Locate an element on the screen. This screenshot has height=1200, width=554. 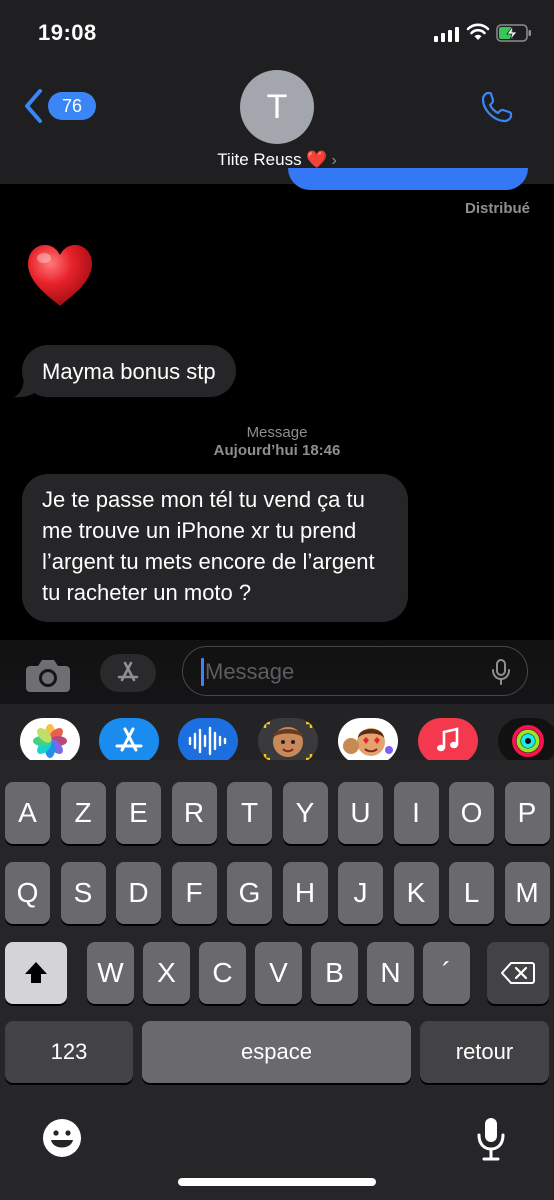
camera-icon is located at coordinates (48, 675).